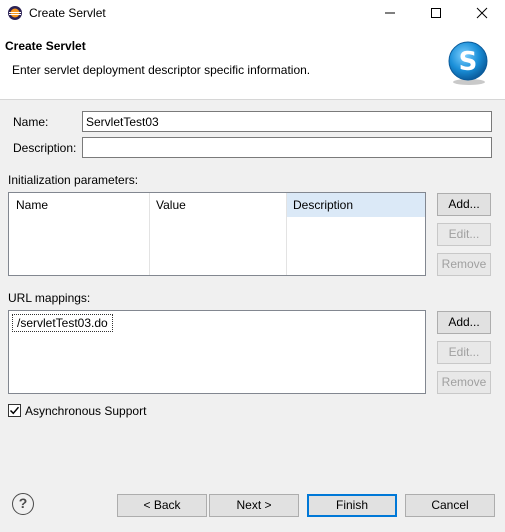  Describe the element at coordinates (15, 13) in the screenshot. I see `eclipse-icon` at that location.